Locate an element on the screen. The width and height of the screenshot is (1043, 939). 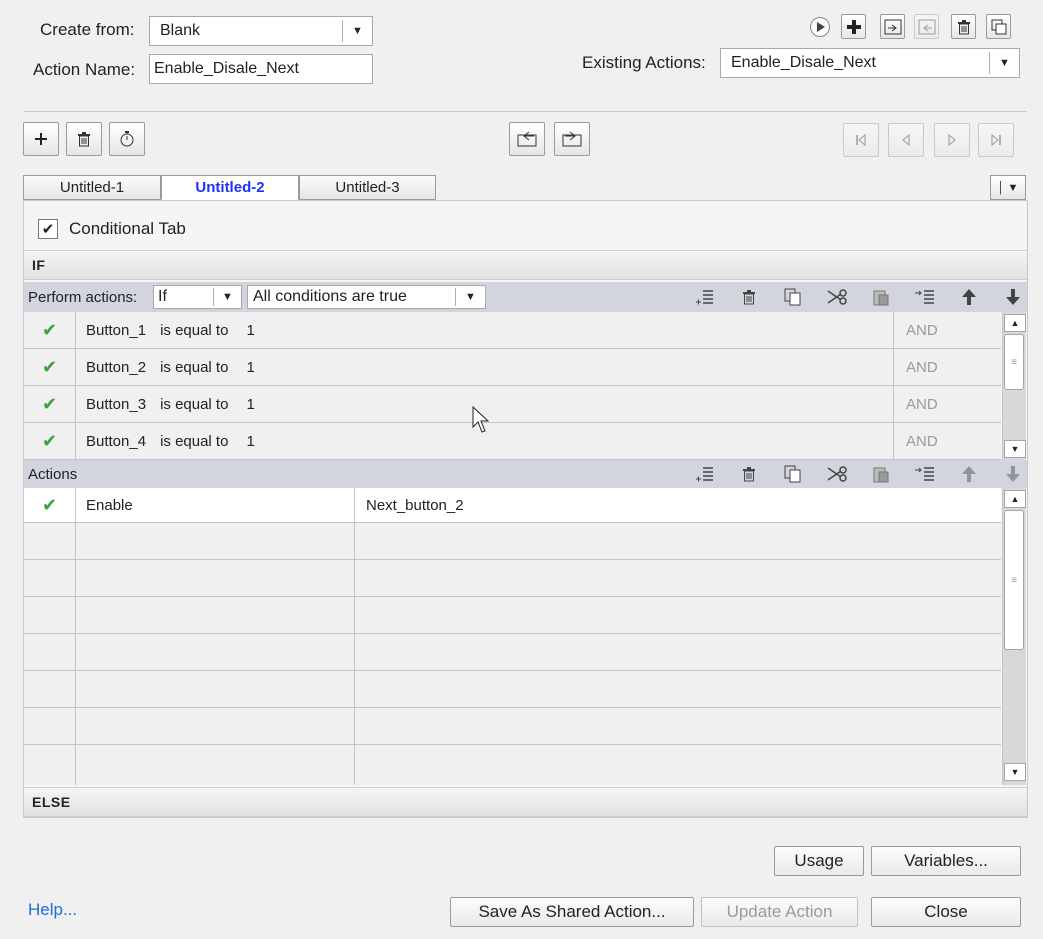
action-target: Next_button_2 is located at coordinates (678, 505).